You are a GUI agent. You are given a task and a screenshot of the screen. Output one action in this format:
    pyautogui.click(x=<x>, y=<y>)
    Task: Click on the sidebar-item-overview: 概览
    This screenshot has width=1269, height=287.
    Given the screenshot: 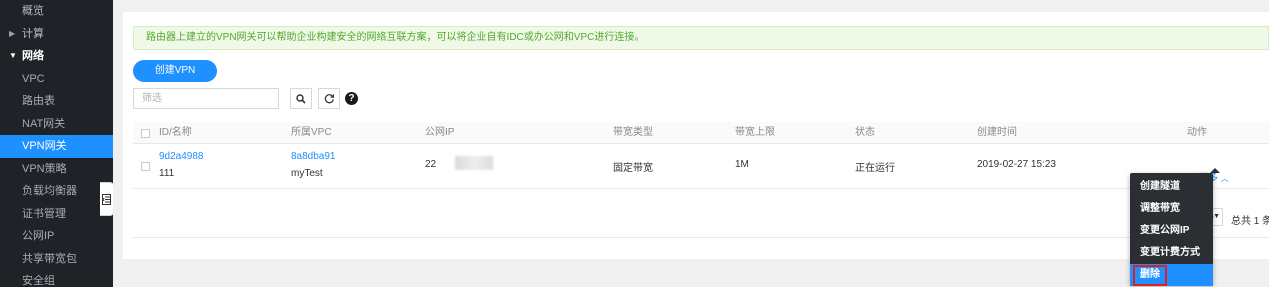 What is the action you would take?
    pyautogui.click(x=56, y=11)
    